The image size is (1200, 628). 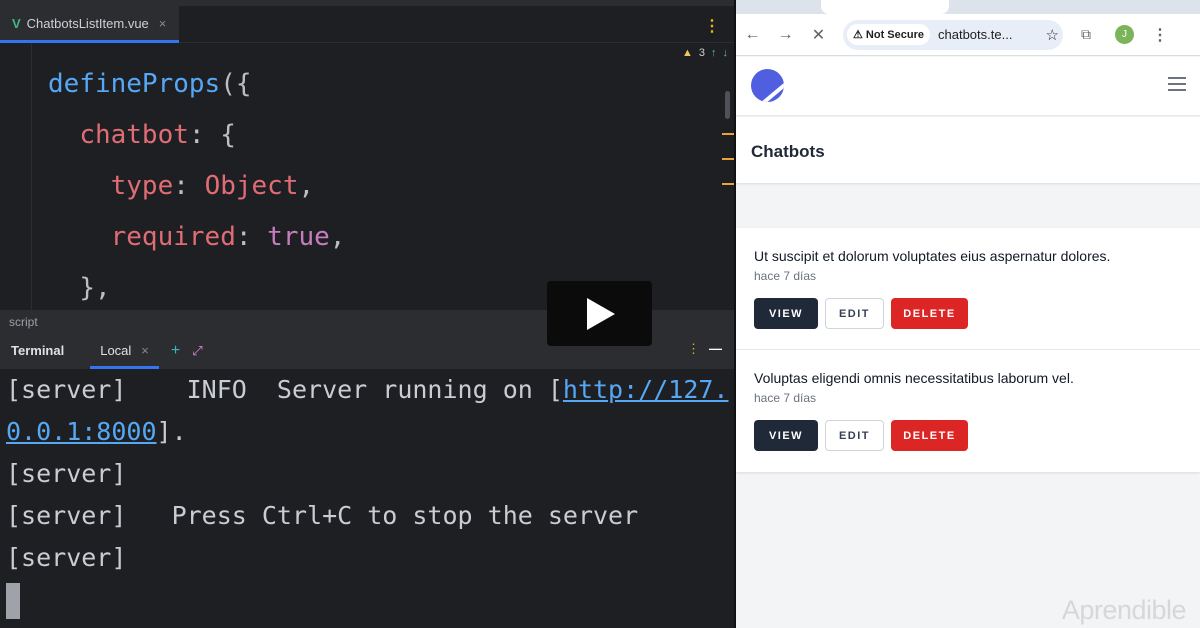 I want to click on editor-tab-bar: V ChatbotsListItem.vue × ⋮, so click(x=368, y=24).